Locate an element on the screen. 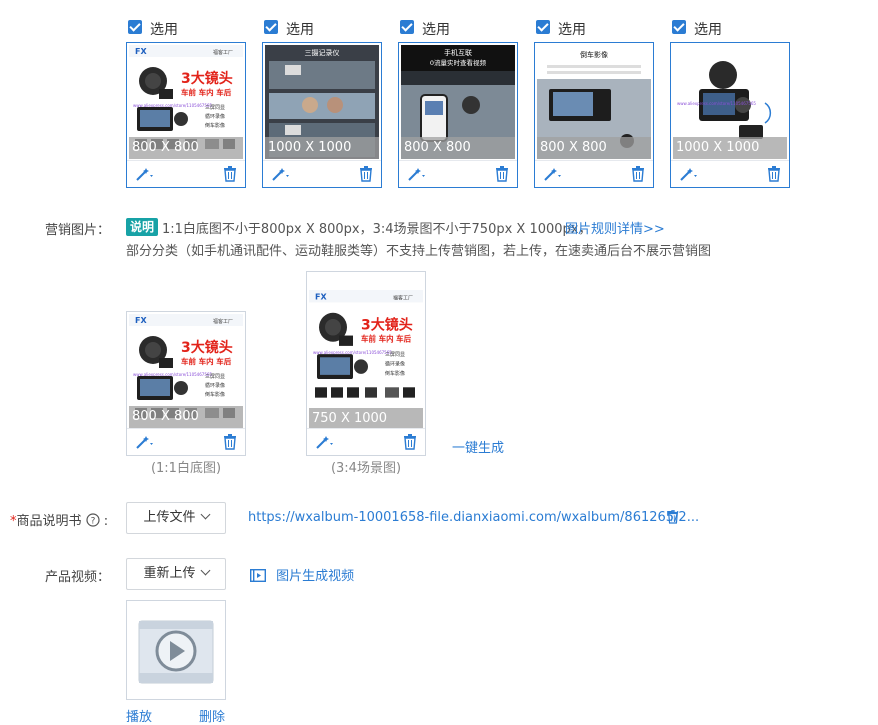 Image resolution: width=878 pixels, height=725 pixels. gallery-thumbnail: 倒车影像 800 X 800 is located at coordinates (594, 115).